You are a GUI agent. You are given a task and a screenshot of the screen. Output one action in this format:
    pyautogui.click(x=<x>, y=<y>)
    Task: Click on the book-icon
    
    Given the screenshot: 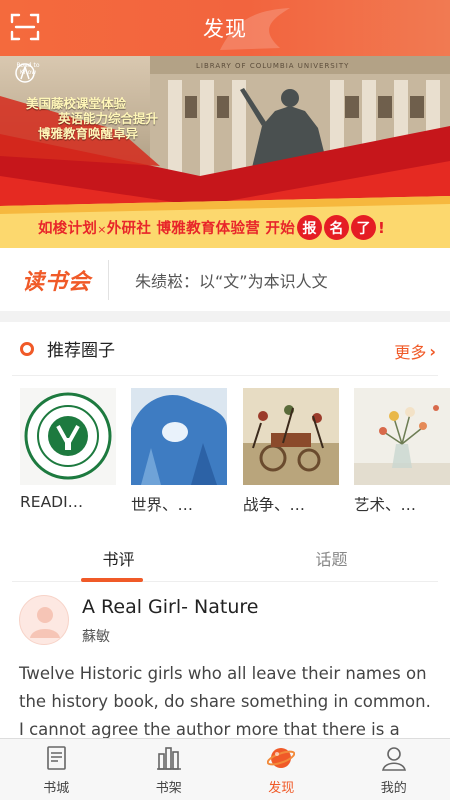 What is the action you would take?
    pyautogui.click(x=57, y=758)
    